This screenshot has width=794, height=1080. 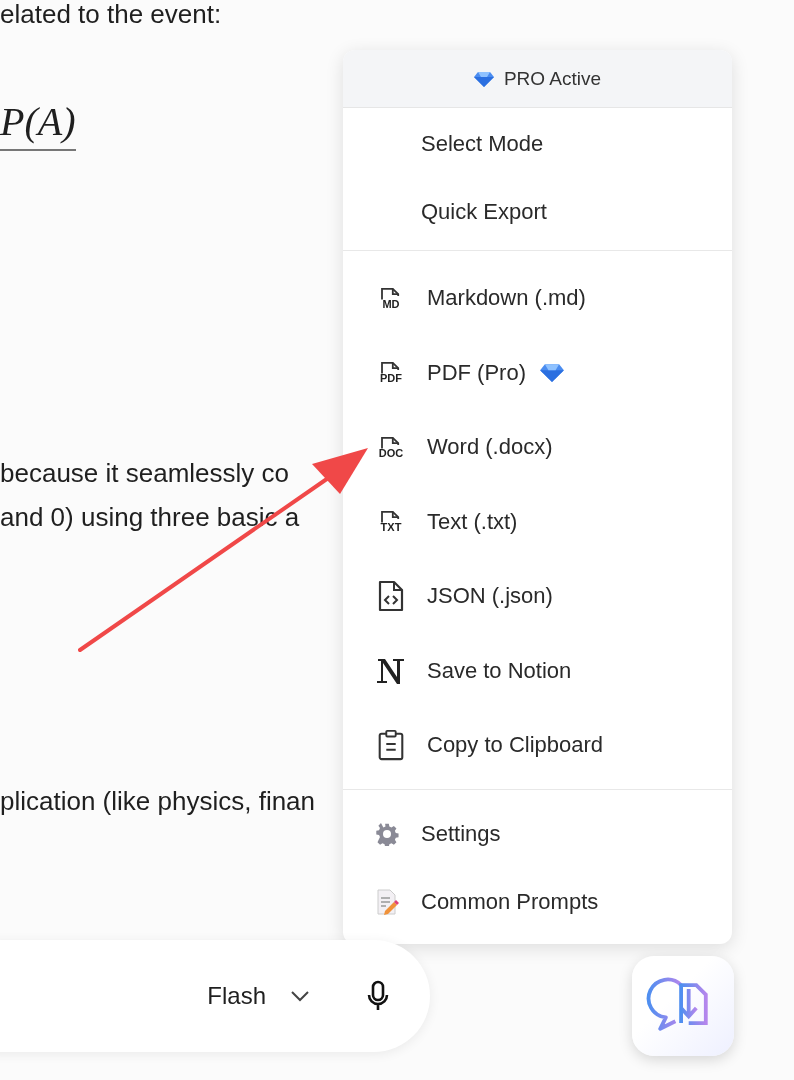 What do you see at coordinates (378, 996) in the screenshot?
I see `microphone-icon` at bounding box center [378, 996].